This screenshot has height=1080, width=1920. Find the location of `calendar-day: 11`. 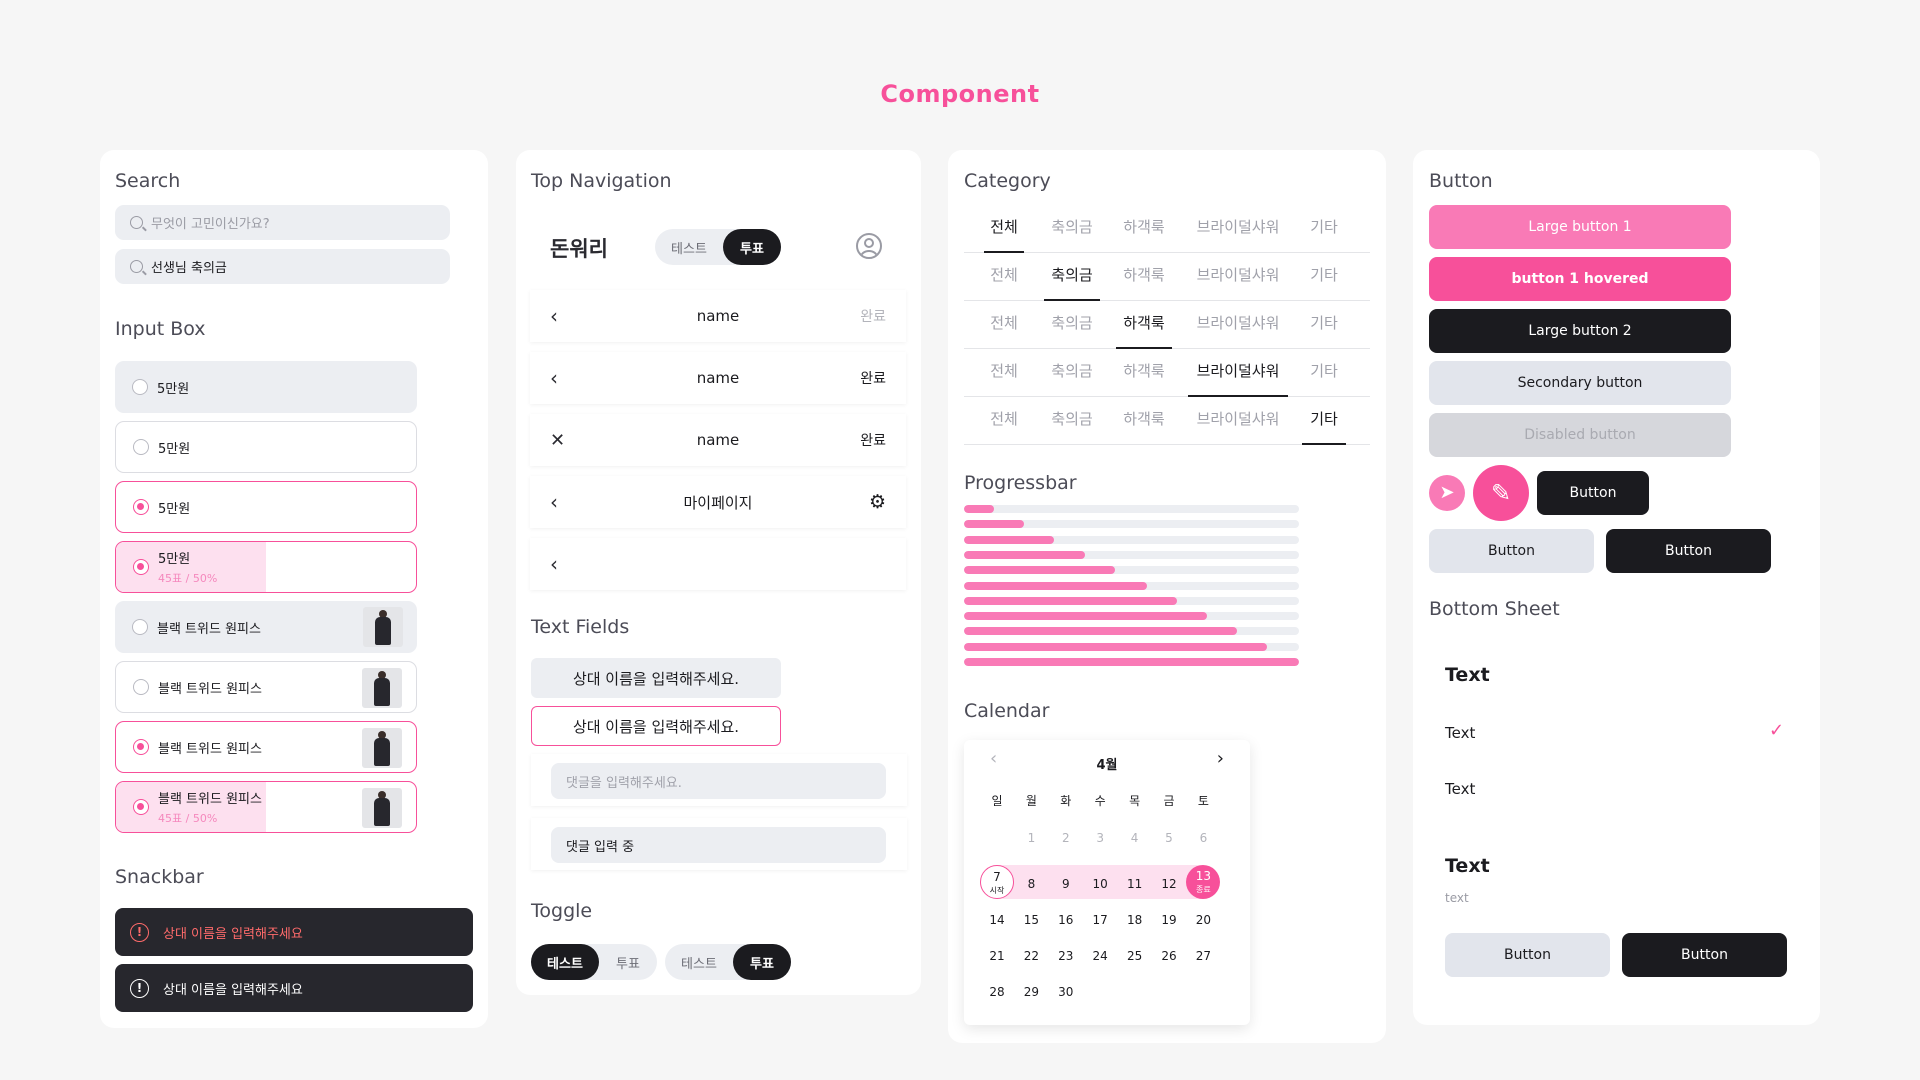

calendar-day: 11 is located at coordinates (1135, 884).